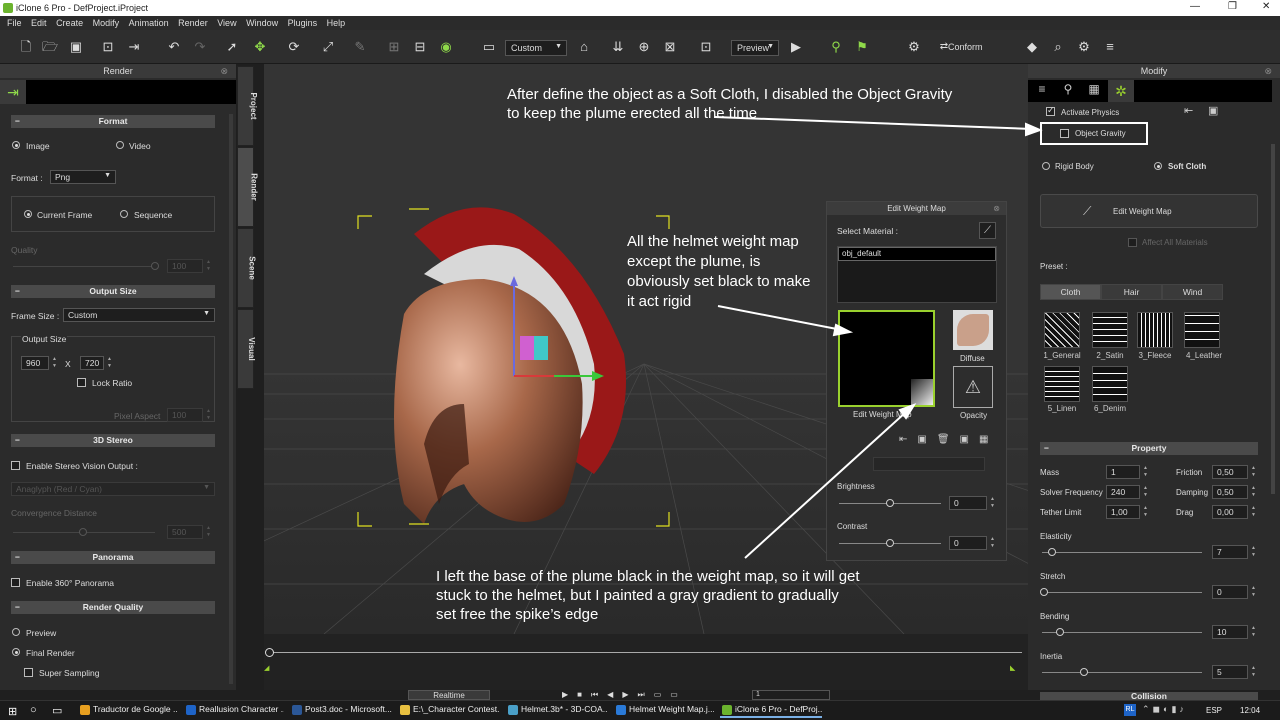  Describe the element at coordinates (1062, 330) in the screenshot. I see `preset-general-icon` at that location.